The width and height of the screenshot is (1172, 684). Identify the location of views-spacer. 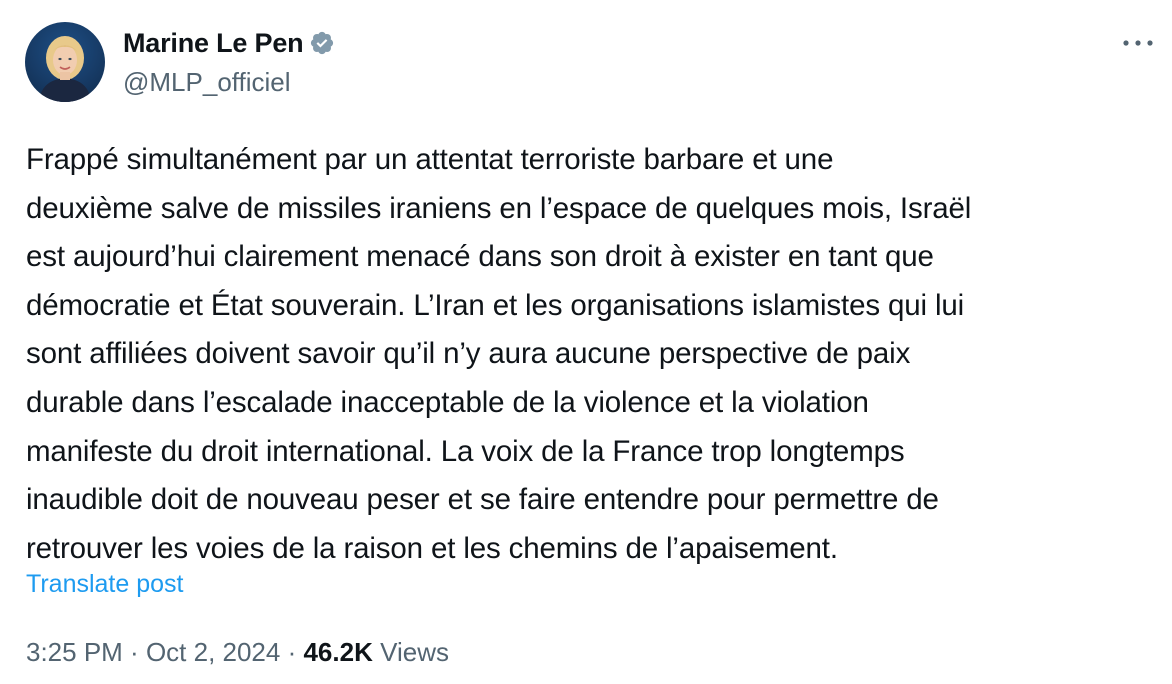
(376, 652).